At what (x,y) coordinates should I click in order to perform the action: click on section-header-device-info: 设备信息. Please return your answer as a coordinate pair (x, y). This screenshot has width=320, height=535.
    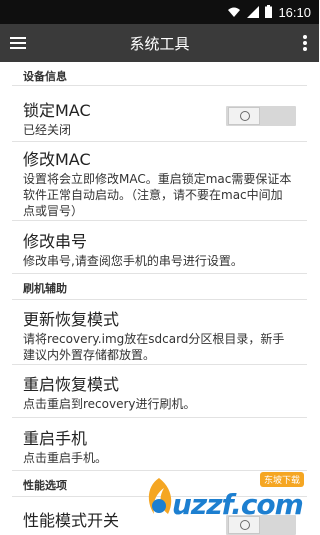
    Looking at the image, I should click on (45, 76).